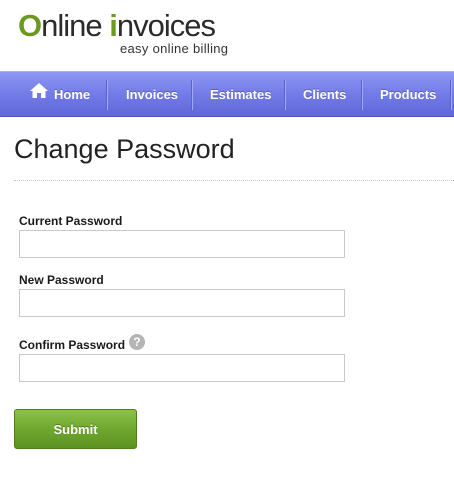 This screenshot has width=454, height=481. Describe the element at coordinates (137, 342) in the screenshot. I see `help-icon: ?` at that location.